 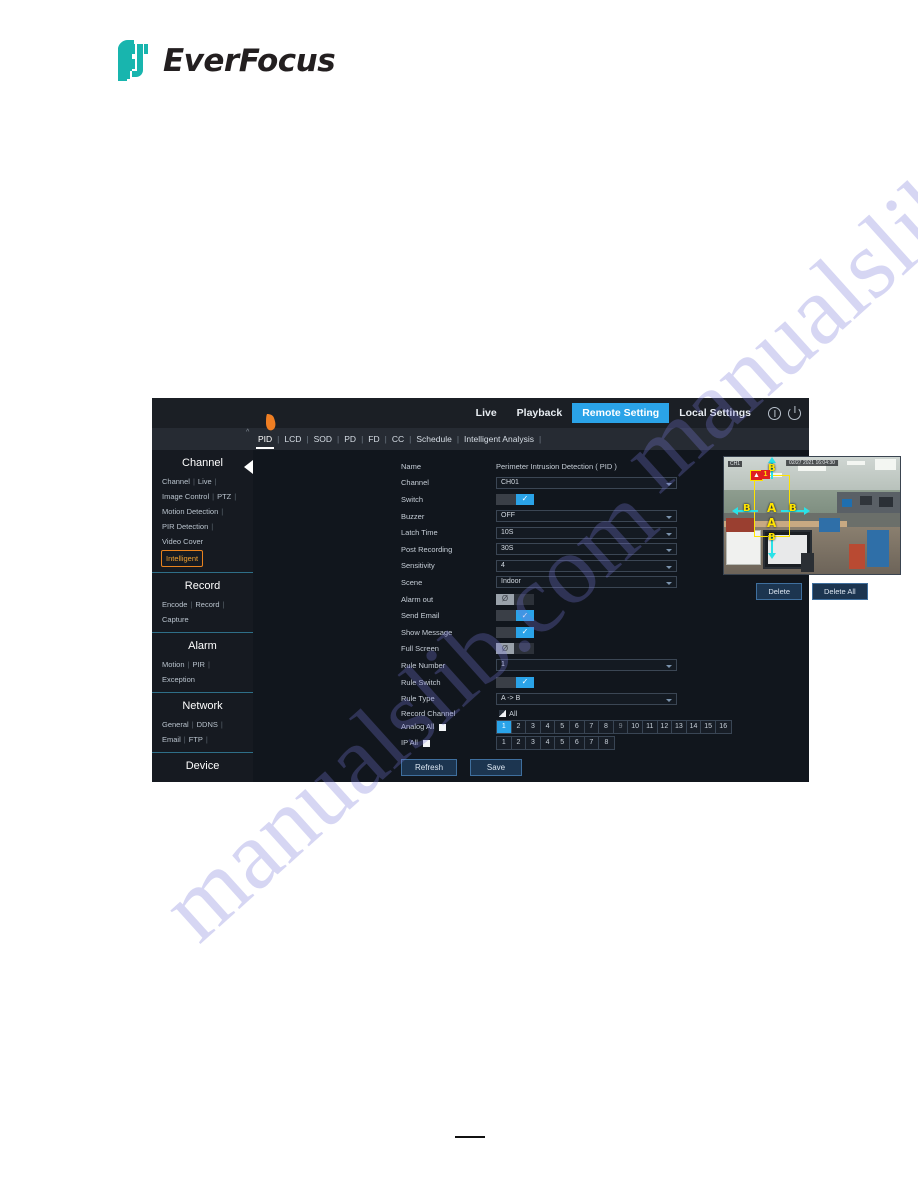 I want to click on select-buzzer: OFF, so click(x=586, y=516).